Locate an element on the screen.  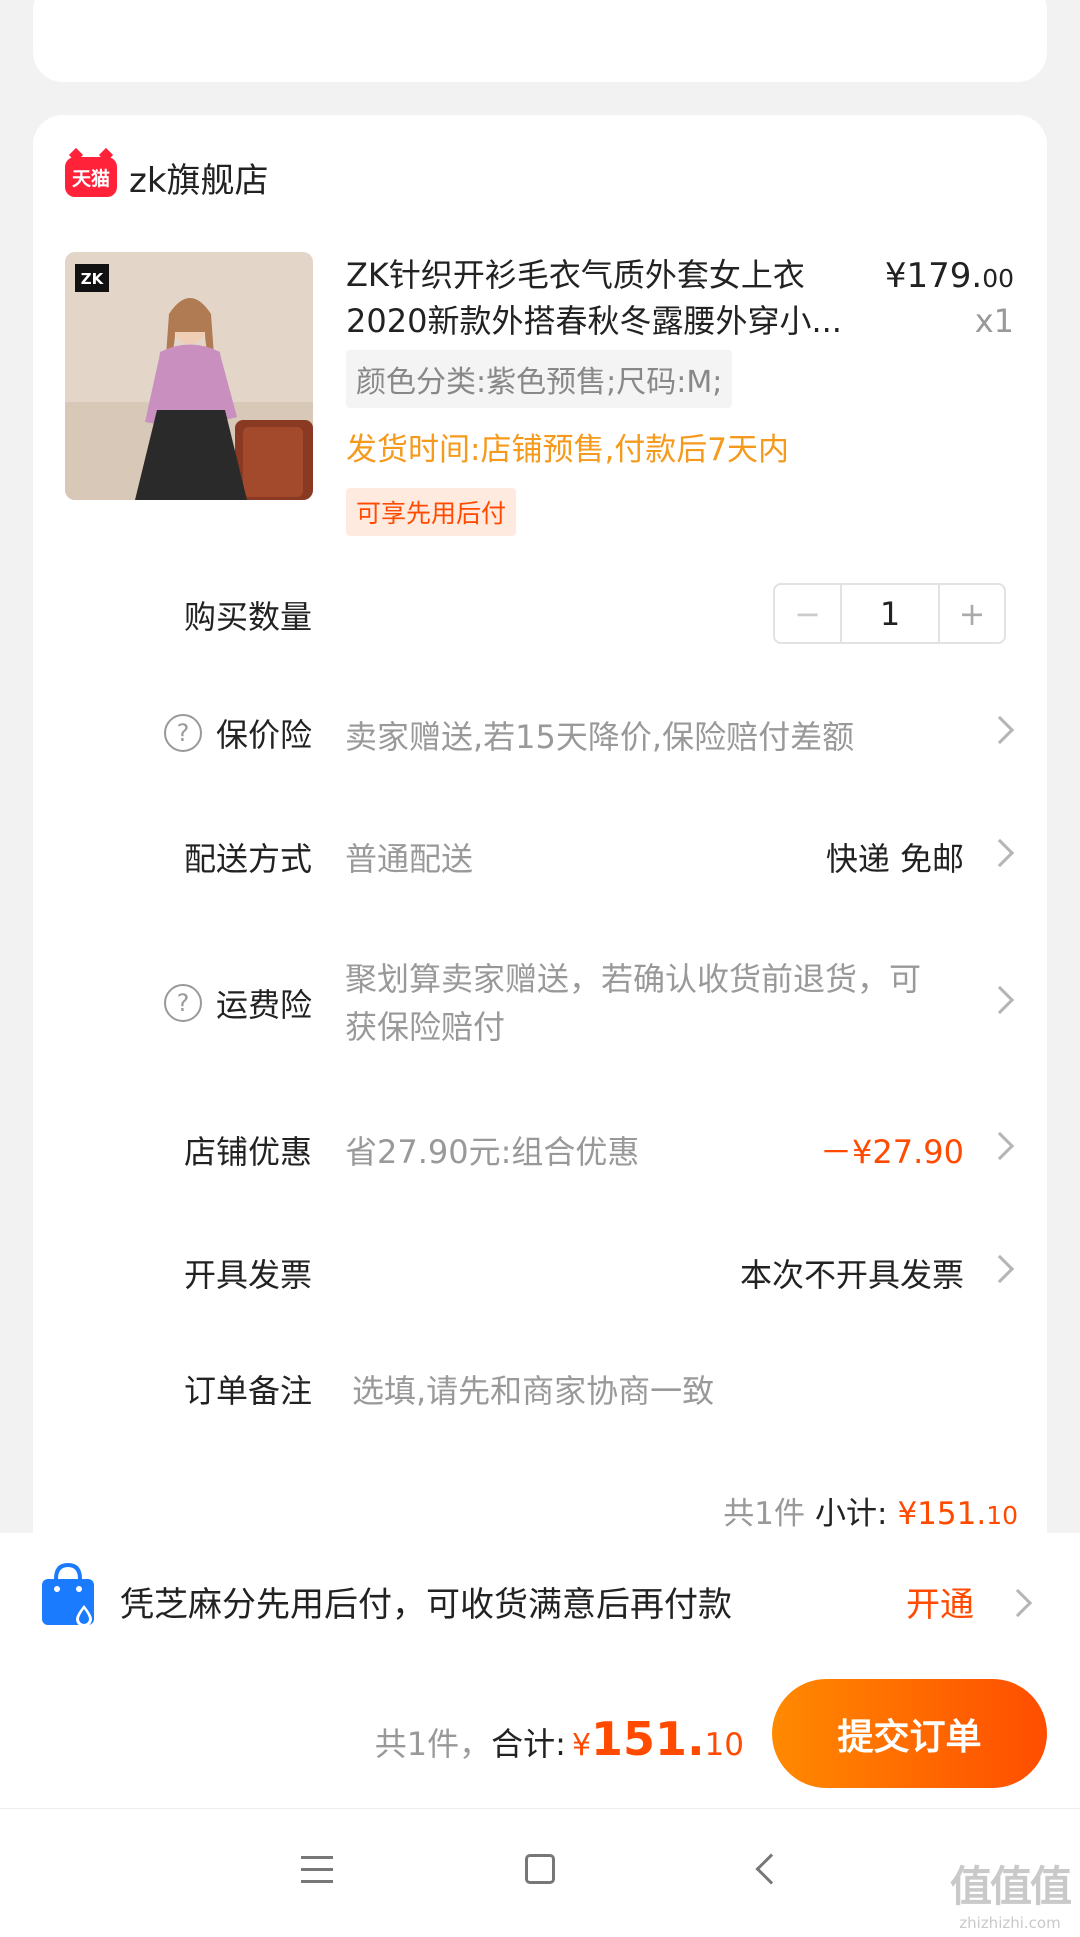
invoice-value: 本次不开具发票 is located at coordinates (852, 1273).